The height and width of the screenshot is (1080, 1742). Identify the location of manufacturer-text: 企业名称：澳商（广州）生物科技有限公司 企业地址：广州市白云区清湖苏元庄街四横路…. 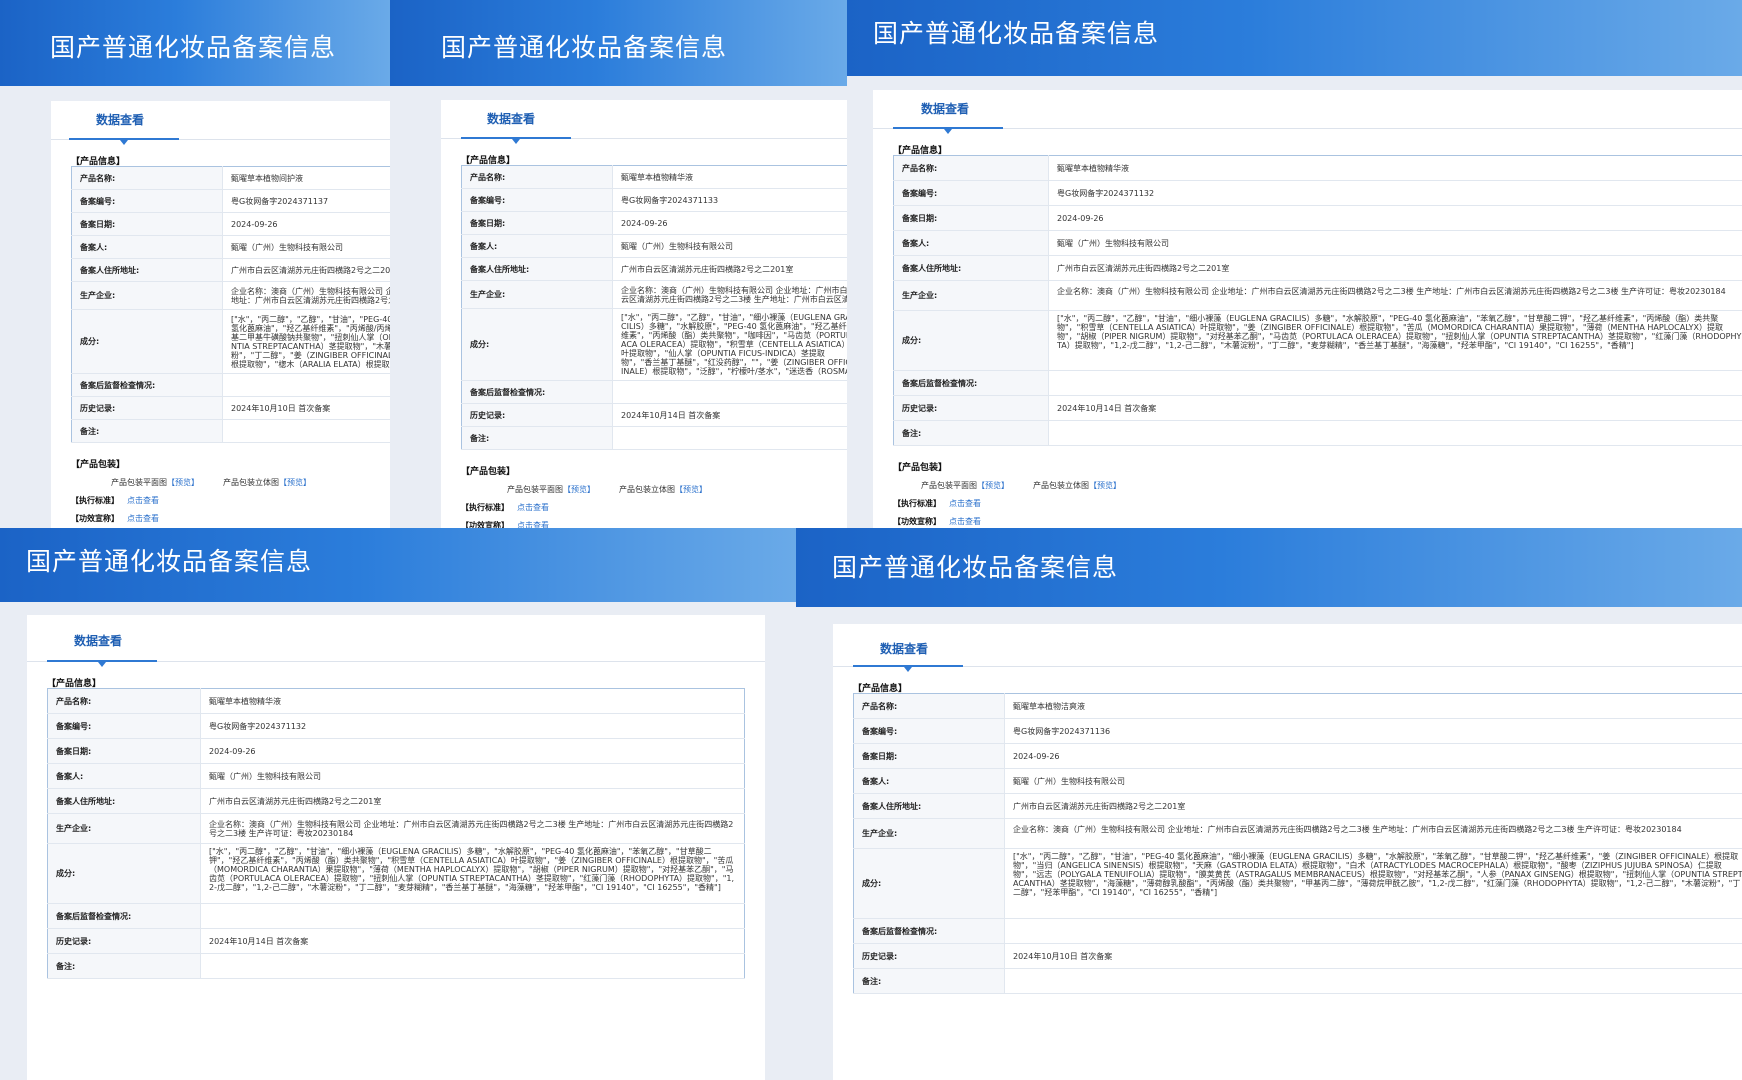
(1391, 291).